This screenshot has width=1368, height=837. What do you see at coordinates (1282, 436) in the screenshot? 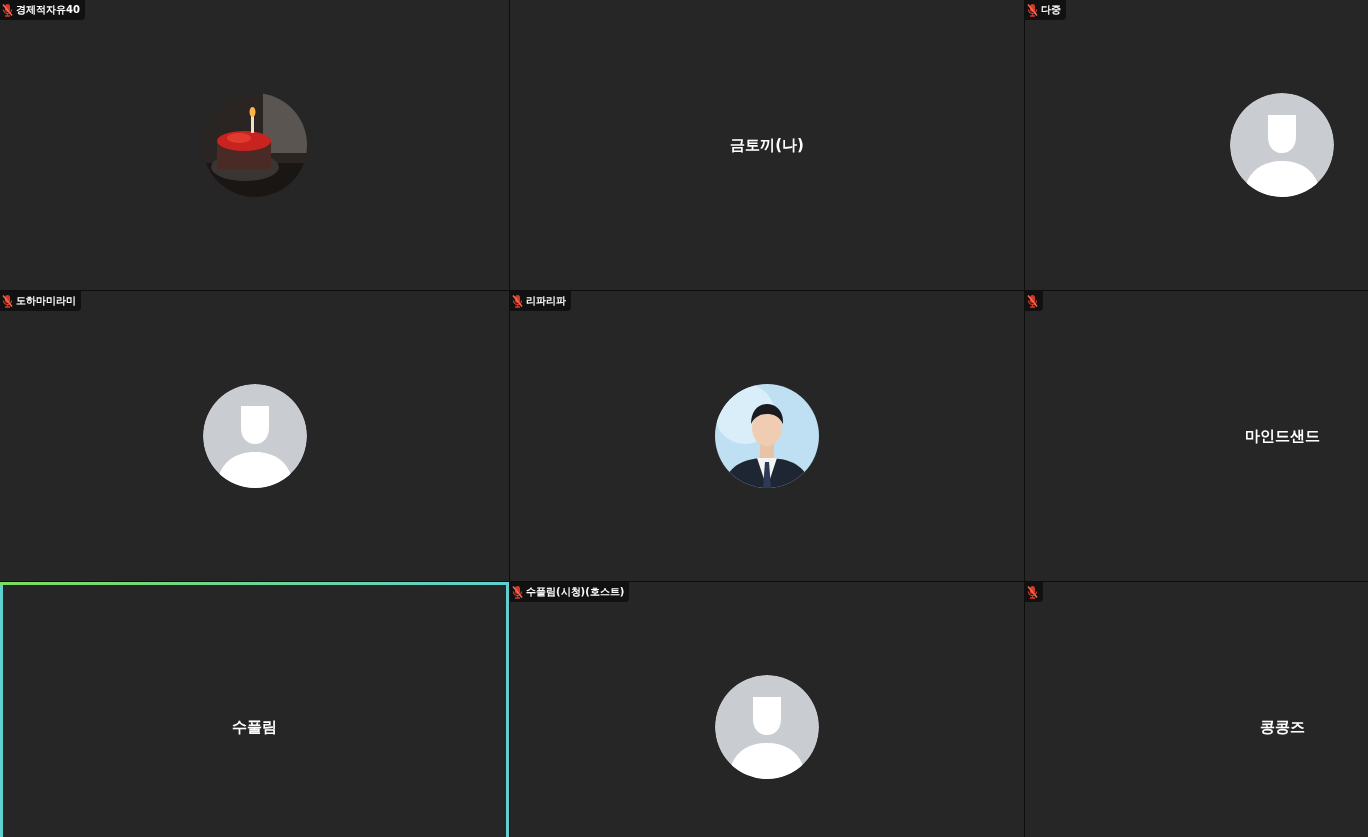
I see `participant-name: 마인드샌드` at bounding box center [1282, 436].